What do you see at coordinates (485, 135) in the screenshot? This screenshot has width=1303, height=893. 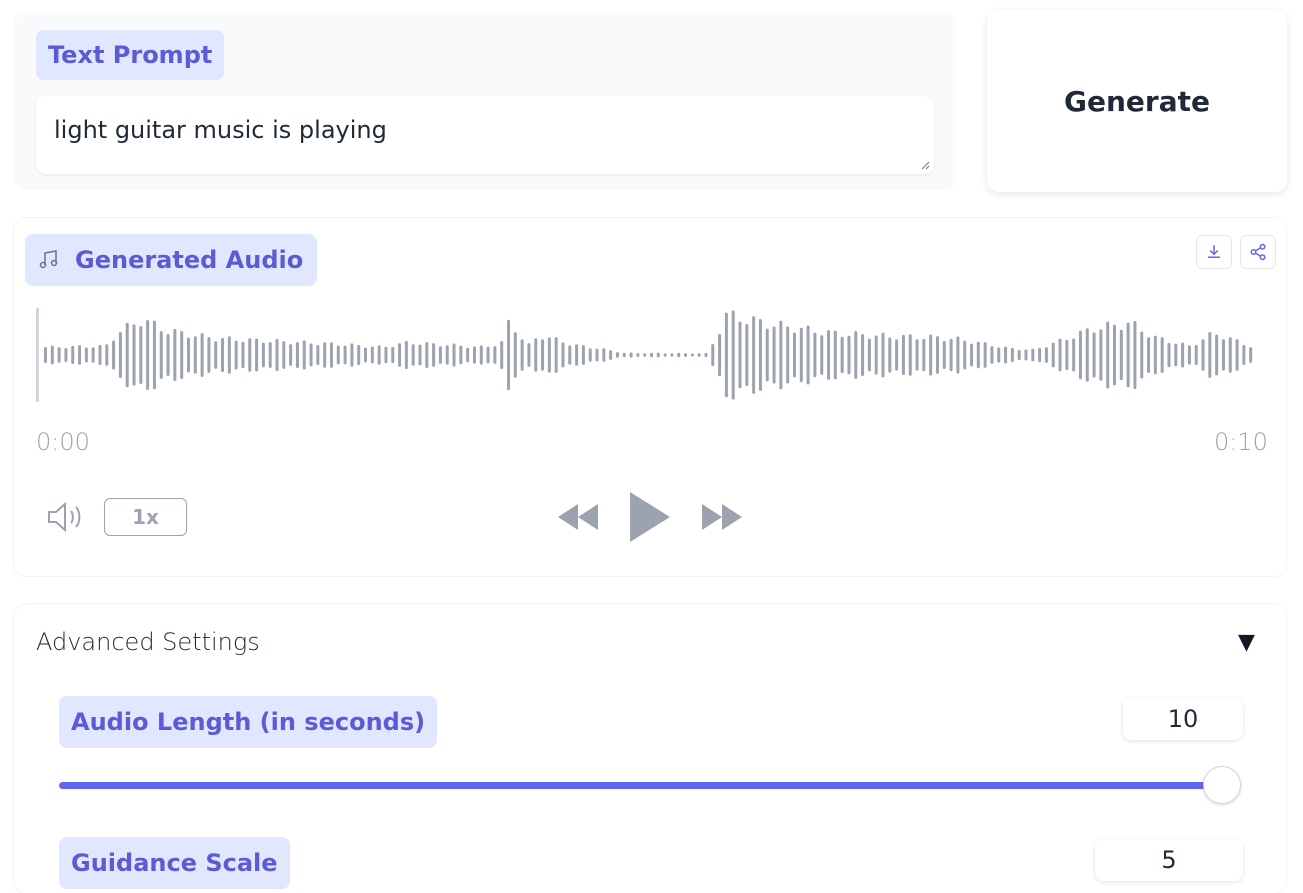 I see `prompt-textarea: light guitar music is playing` at bounding box center [485, 135].